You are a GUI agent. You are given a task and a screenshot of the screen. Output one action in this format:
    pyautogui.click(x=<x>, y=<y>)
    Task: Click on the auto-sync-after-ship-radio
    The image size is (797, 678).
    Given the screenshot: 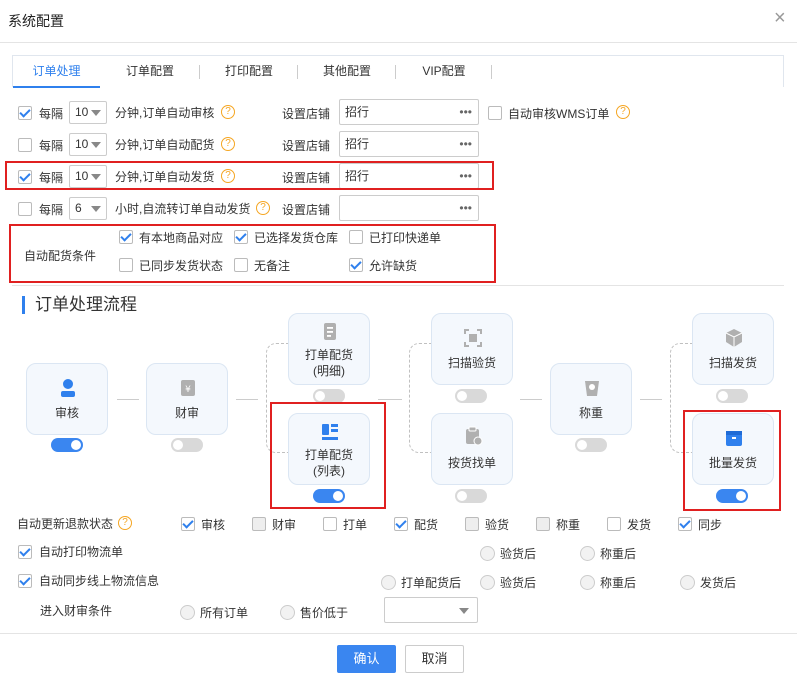 What is the action you would take?
    pyautogui.click(x=687, y=582)
    